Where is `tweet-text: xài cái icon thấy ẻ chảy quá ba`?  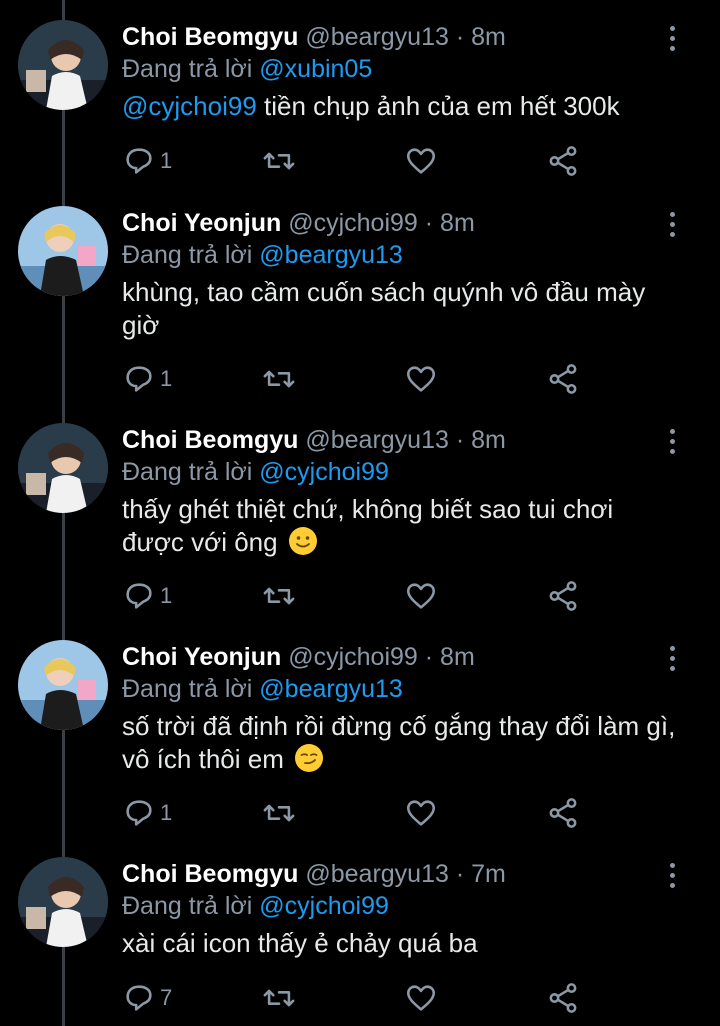
tweet-text: xài cái icon thấy ẻ chảy quá ba is located at coordinates (402, 943).